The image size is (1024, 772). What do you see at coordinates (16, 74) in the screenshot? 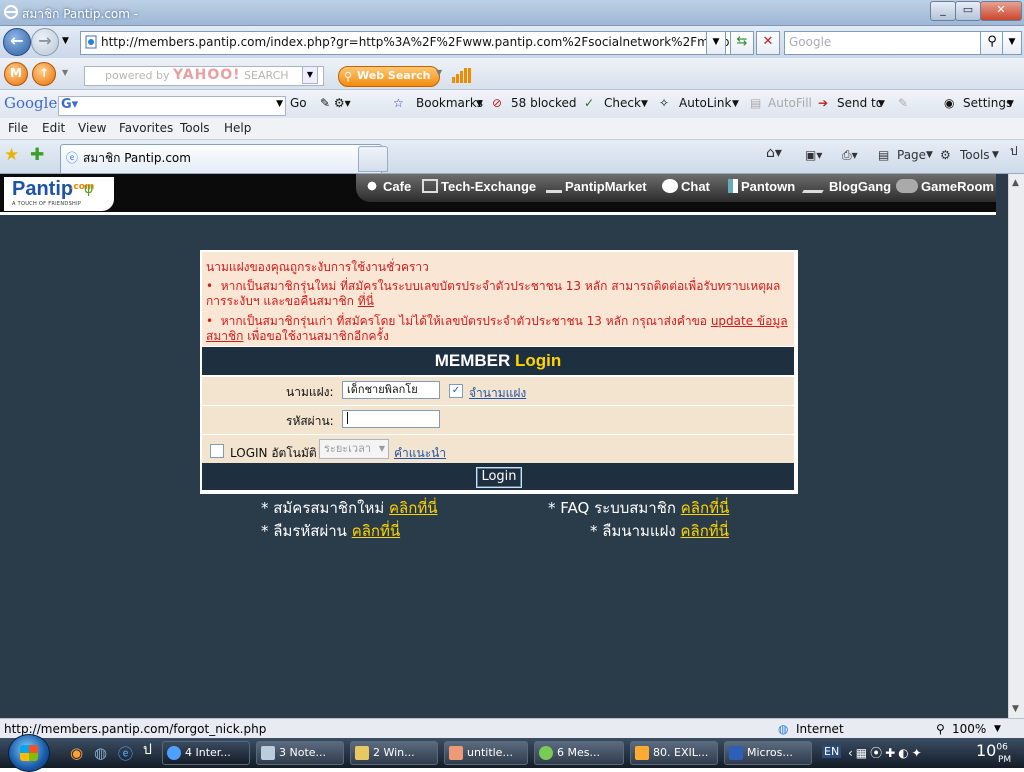
I see `messenger-icon: M` at bounding box center [16, 74].